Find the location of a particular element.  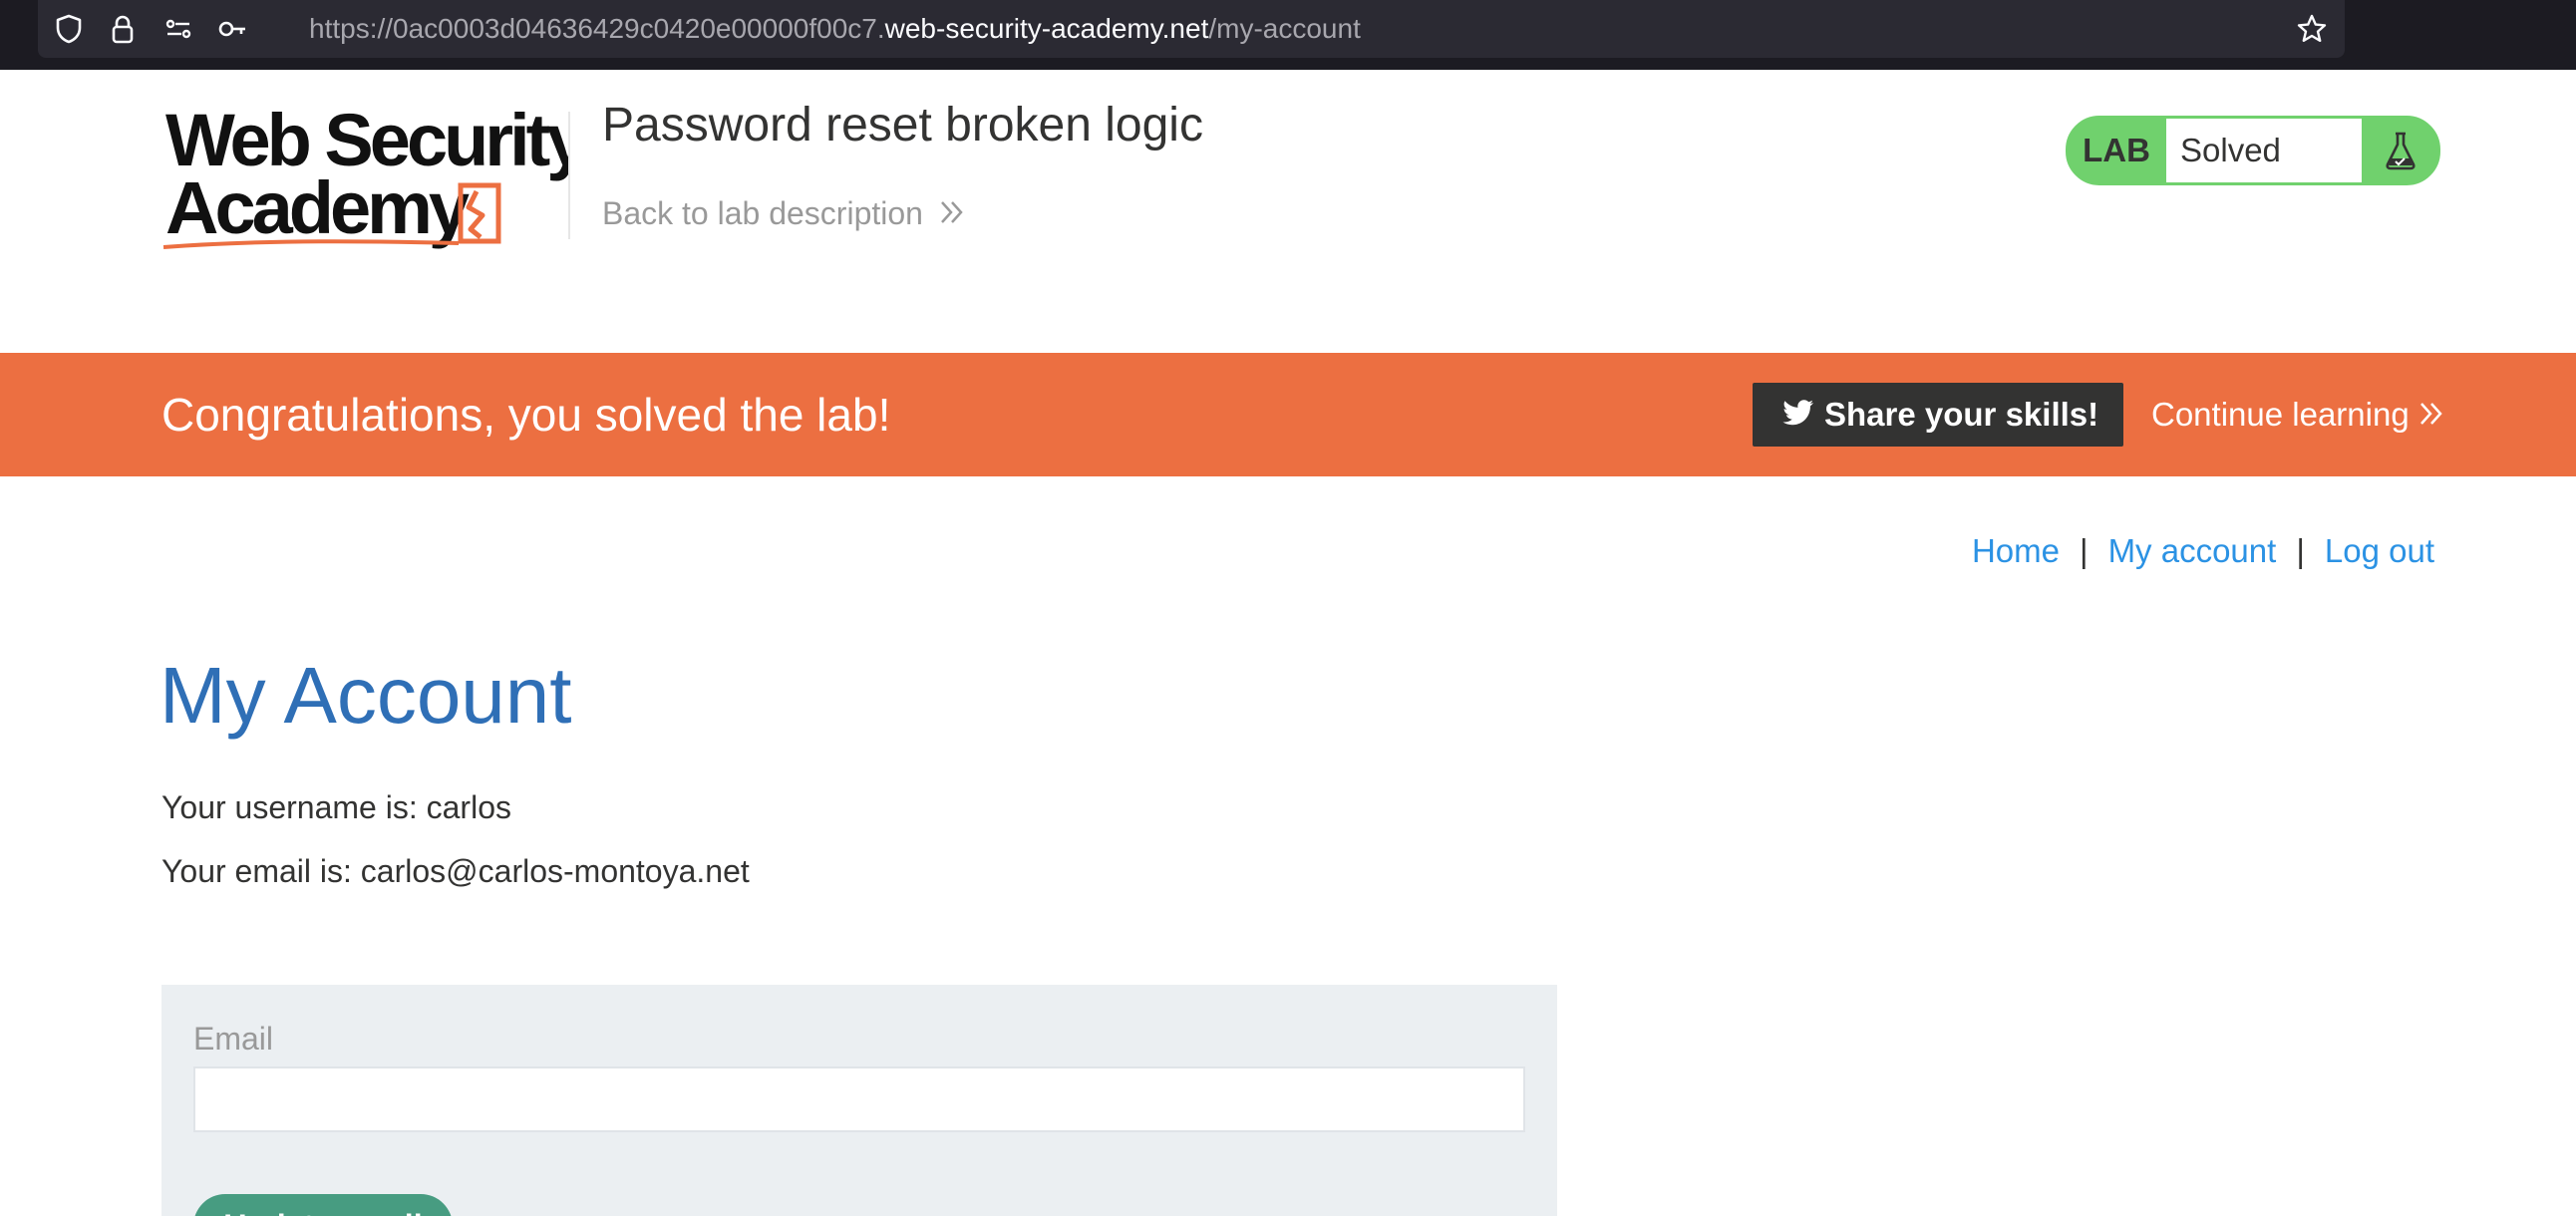

web-security-academy-logo: Web Security Academy is located at coordinates (364, 183).